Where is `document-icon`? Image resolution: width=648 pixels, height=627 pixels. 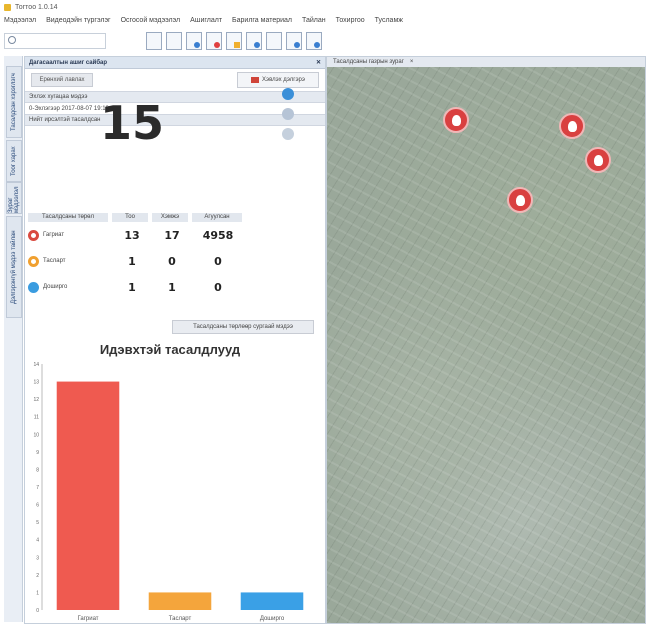 document-icon is located at coordinates (274, 41).